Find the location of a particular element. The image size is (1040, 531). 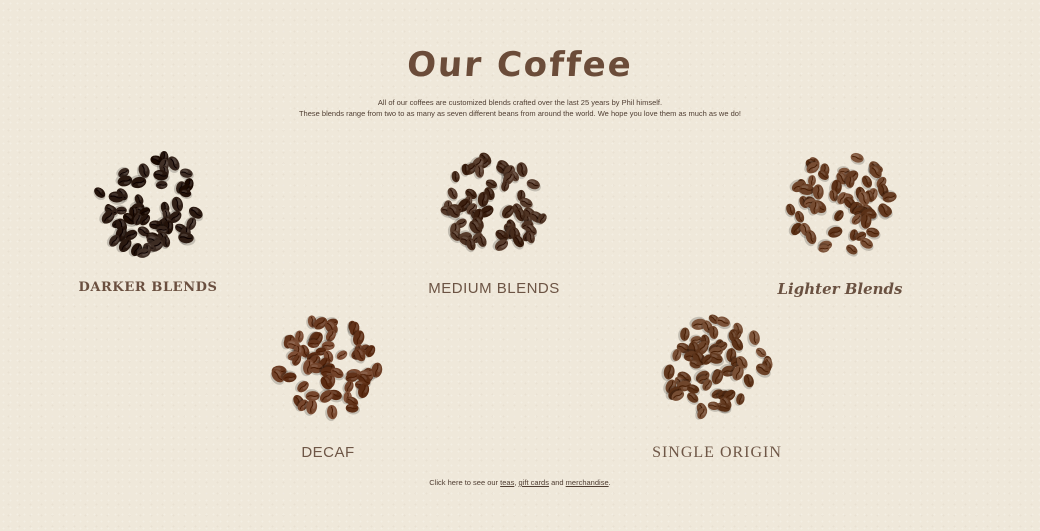

darker-beans-image is located at coordinates (148, 207).